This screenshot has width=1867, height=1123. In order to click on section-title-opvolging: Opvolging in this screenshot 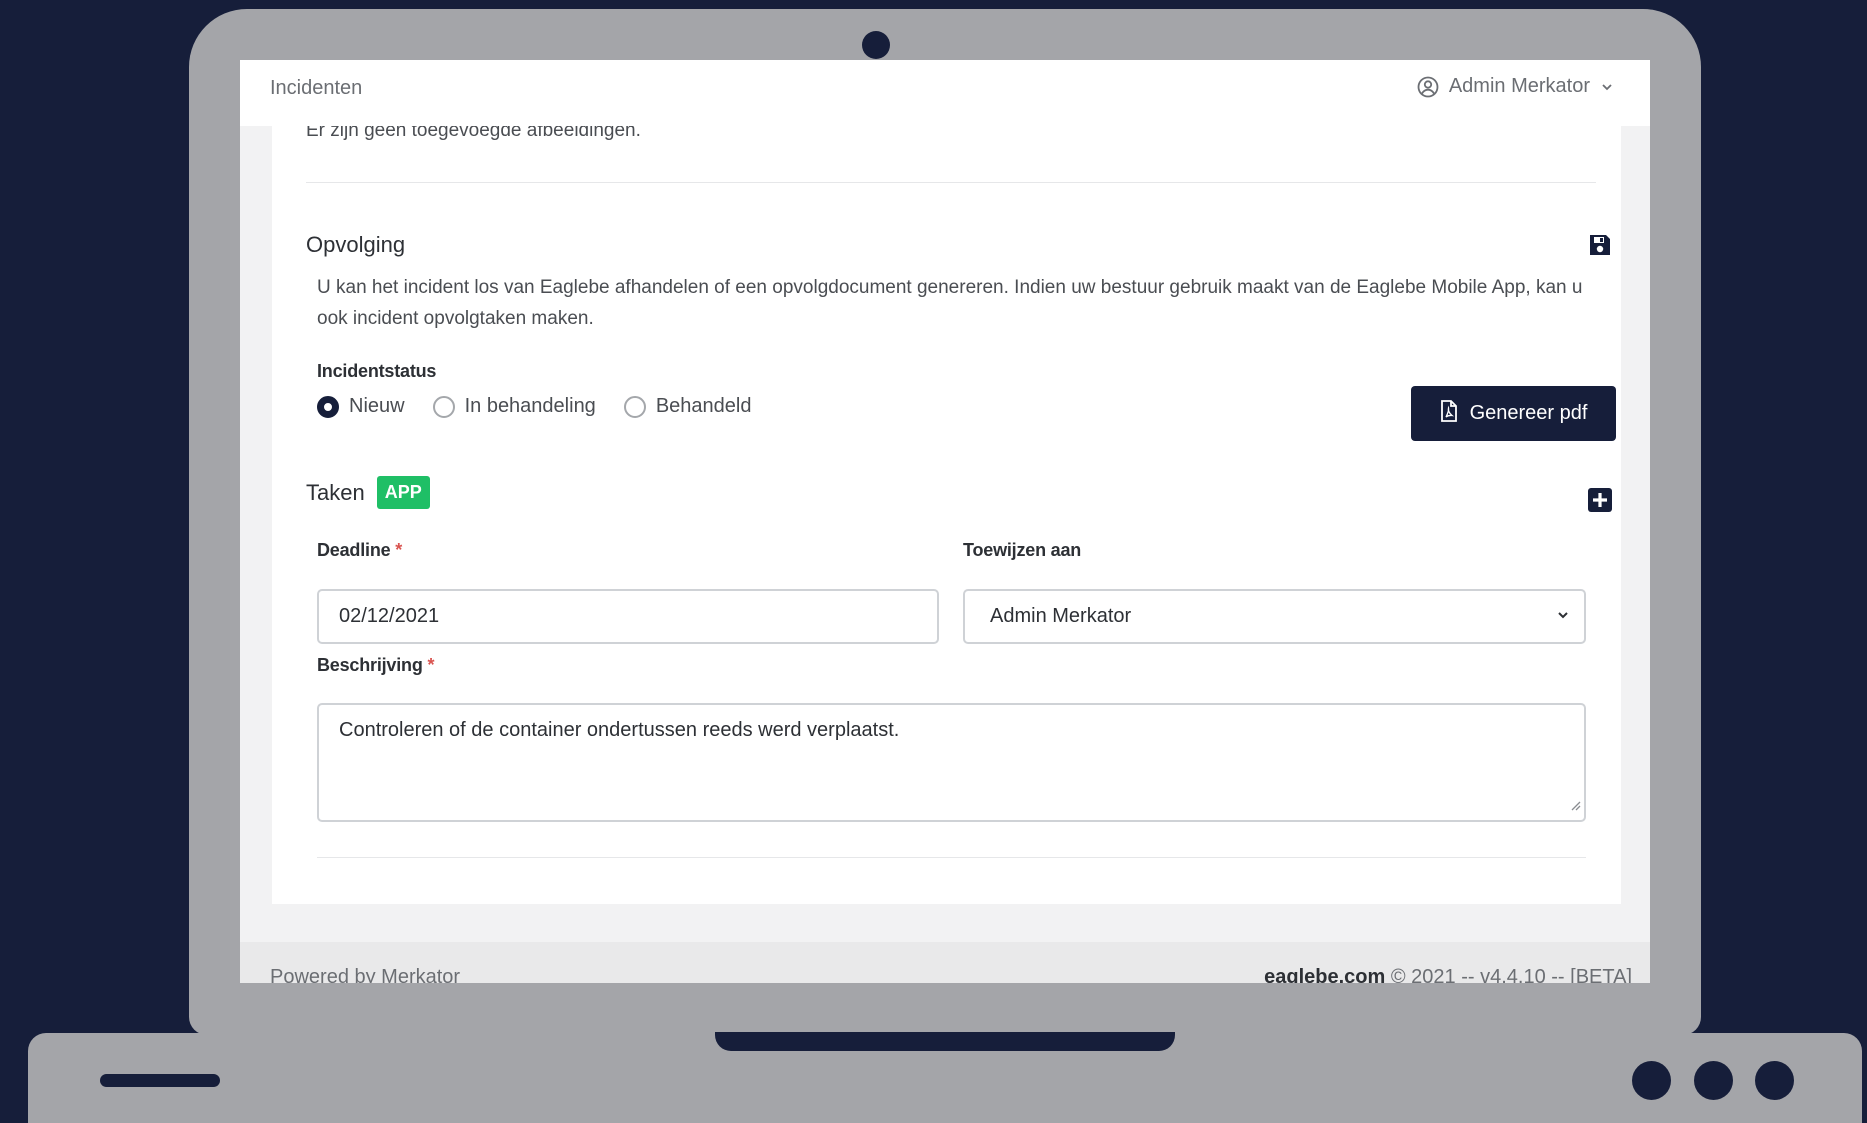, I will do `click(356, 244)`.